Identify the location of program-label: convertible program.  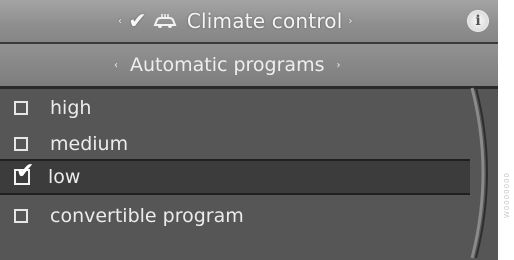
(147, 216).